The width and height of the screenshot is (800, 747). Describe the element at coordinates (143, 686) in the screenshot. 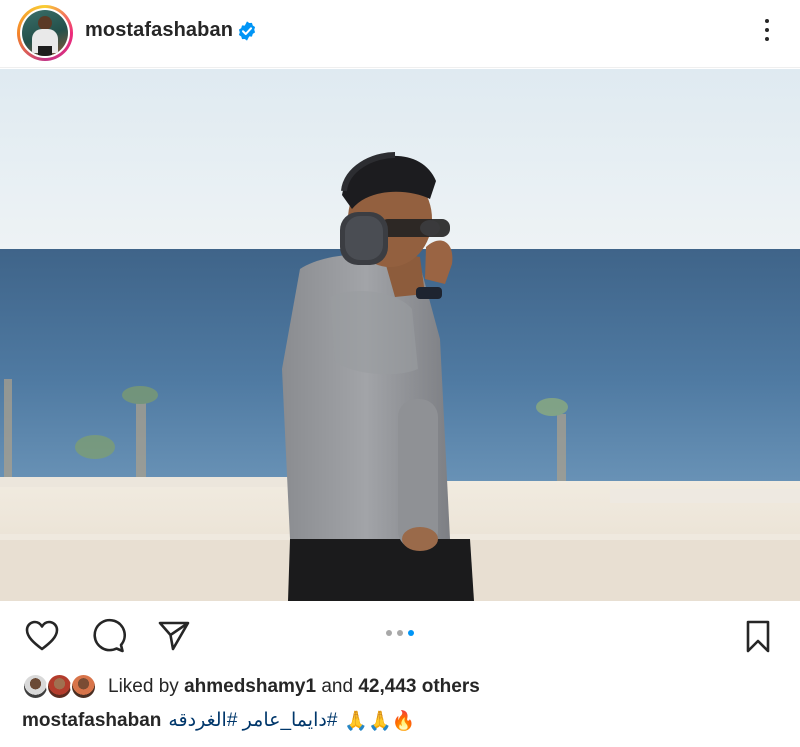

I see `likes-prefix: Liked by` at that location.